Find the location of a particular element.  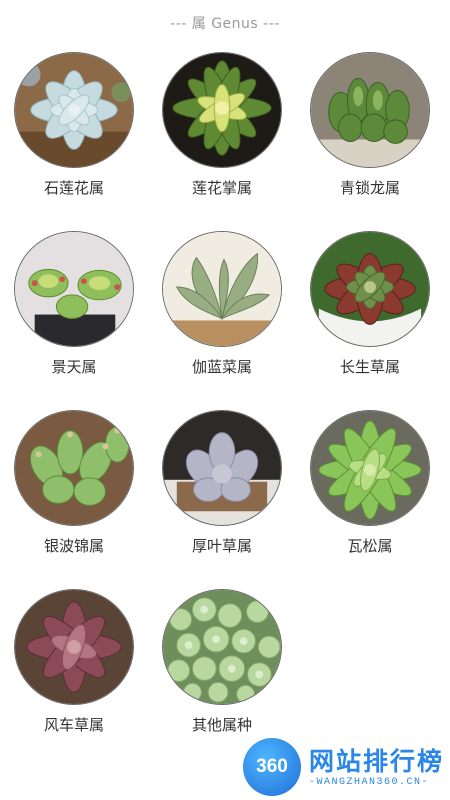

genus-label: 其他属种 is located at coordinates (221, 725).